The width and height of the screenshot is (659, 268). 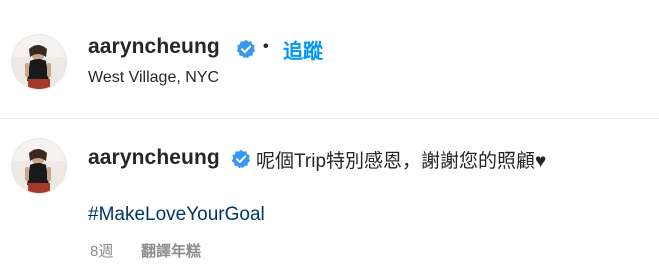 What do you see at coordinates (401, 161) in the screenshot?
I see `caption-text: 呢個Trip特別感恩，謝謝您的照顧♥` at bounding box center [401, 161].